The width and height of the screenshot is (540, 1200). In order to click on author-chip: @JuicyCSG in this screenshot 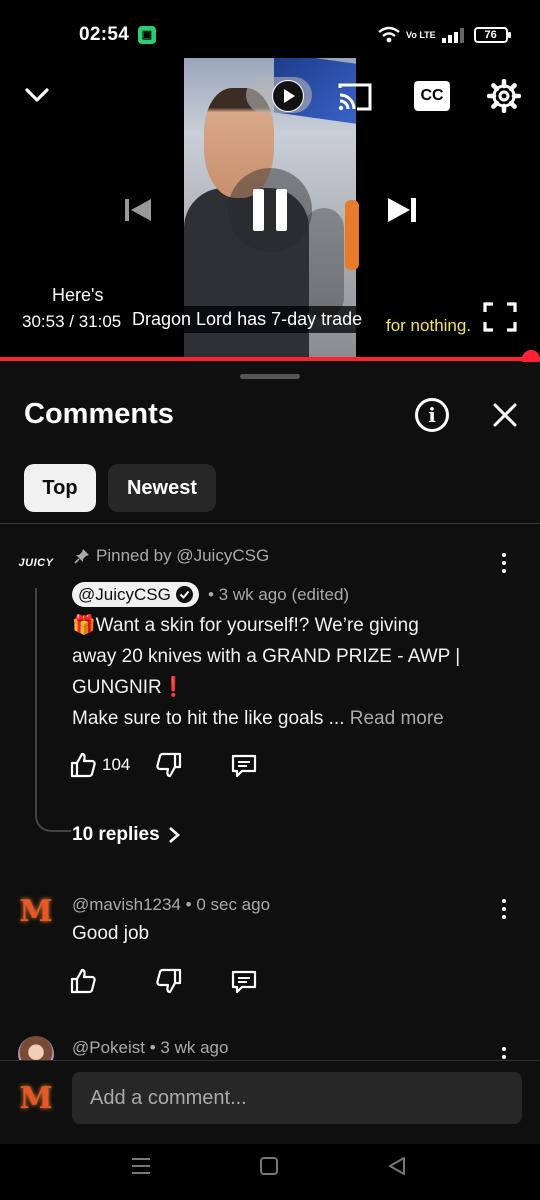, I will do `click(135, 594)`.